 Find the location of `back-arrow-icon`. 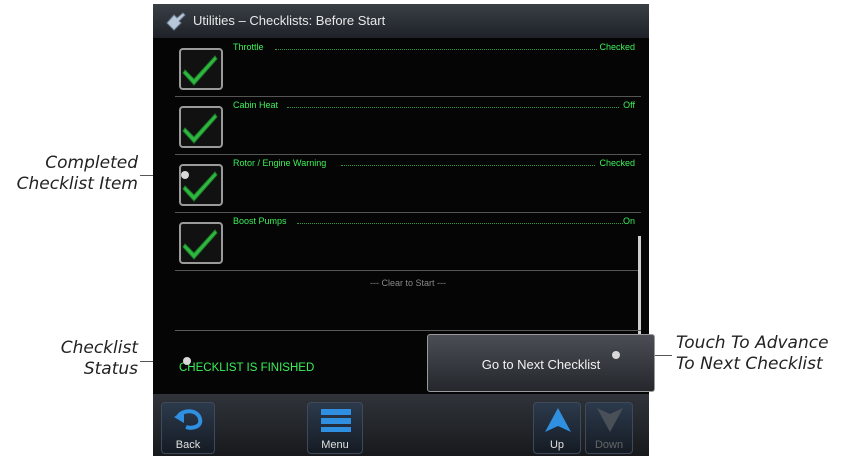

back-arrow-icon is located at coordinates (188, 419).